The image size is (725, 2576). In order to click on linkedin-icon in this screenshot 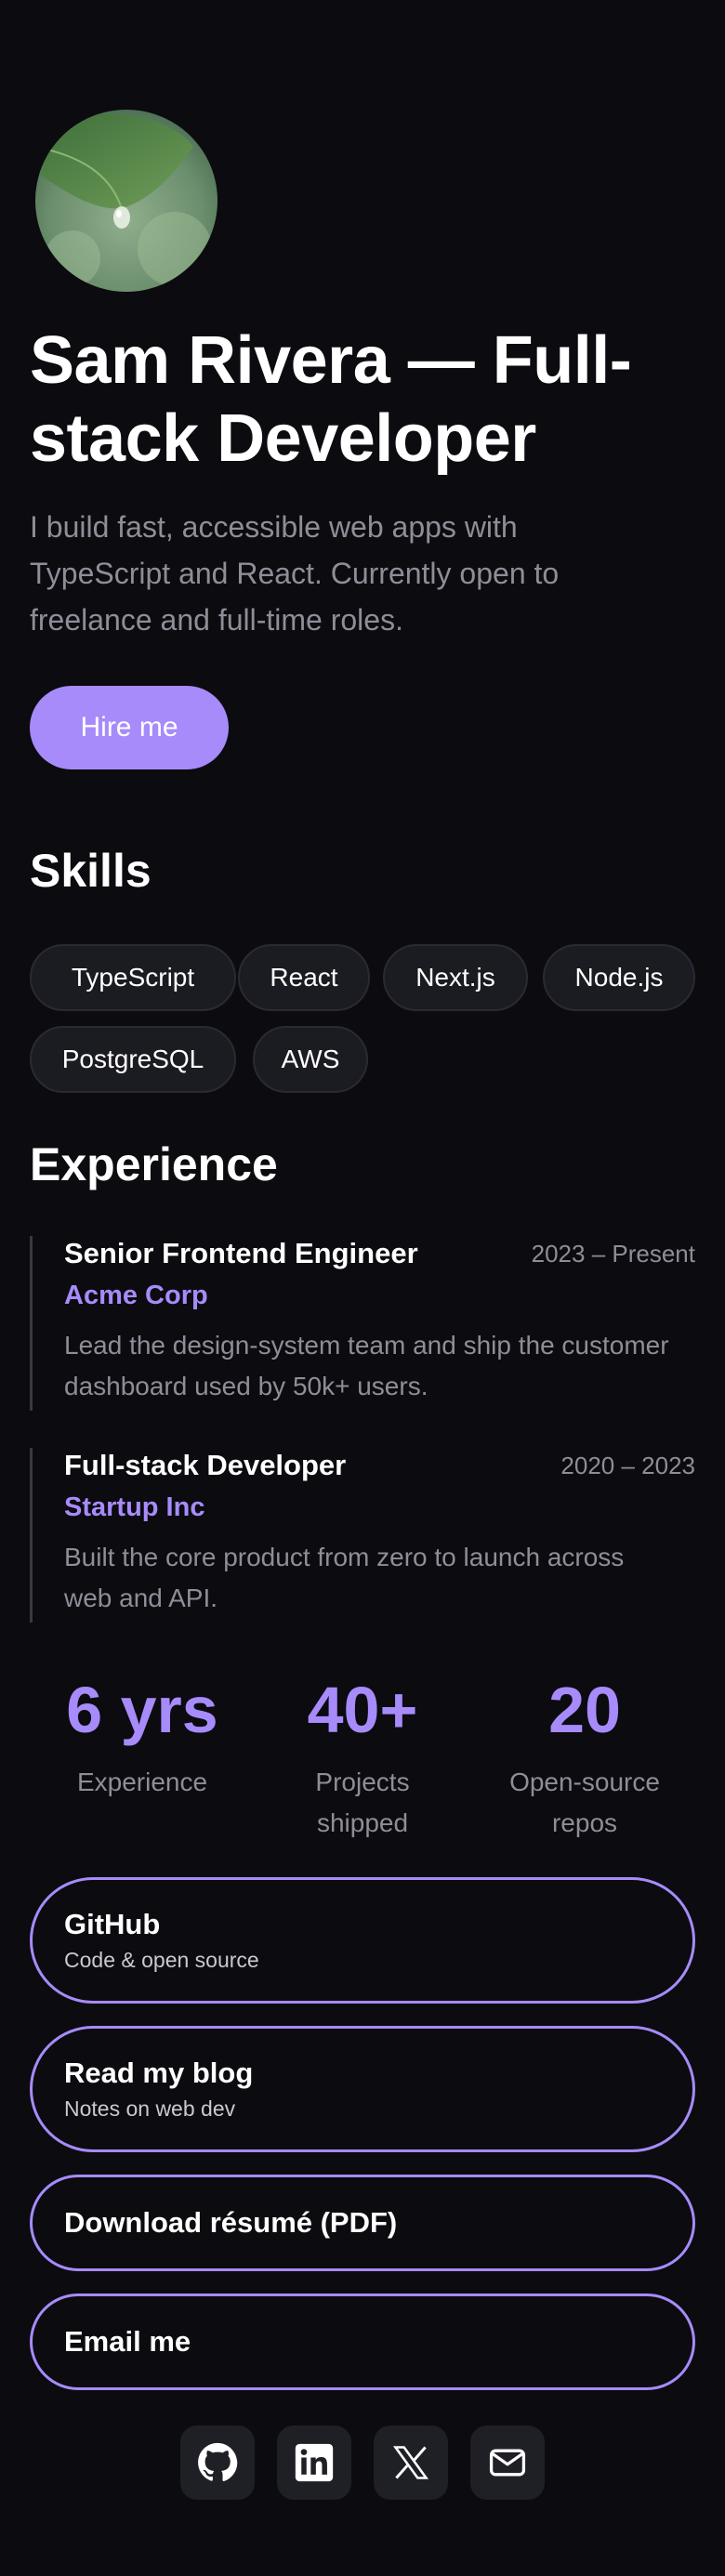, I will do `click(314, 2462)`.